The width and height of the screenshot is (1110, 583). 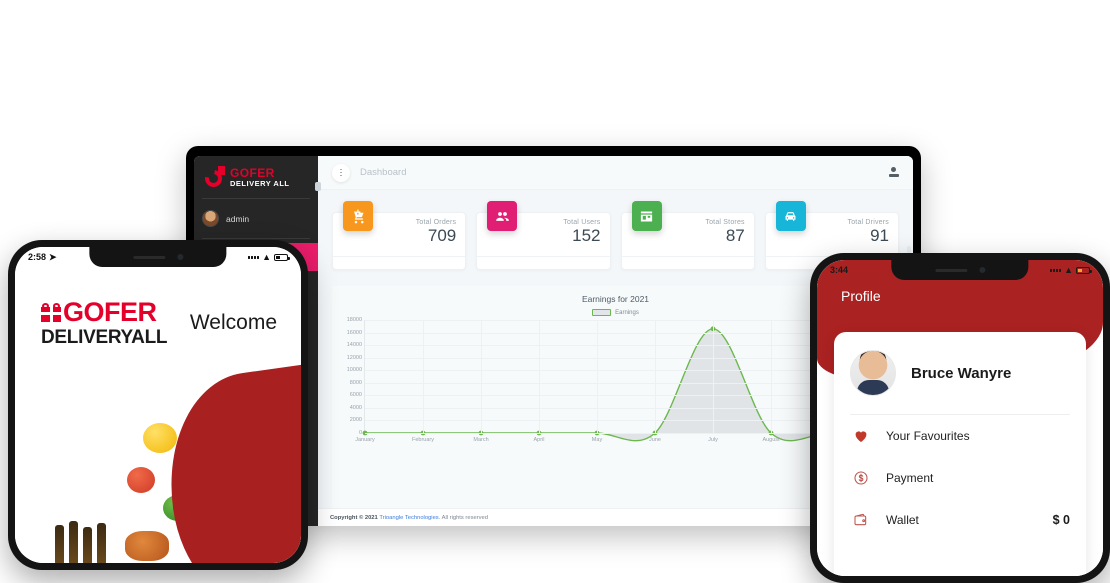 What do you see at coordinates (354, 370) in the screenshot?
I see `y-axis-tick: 10000` at bounding box center [354, 370].